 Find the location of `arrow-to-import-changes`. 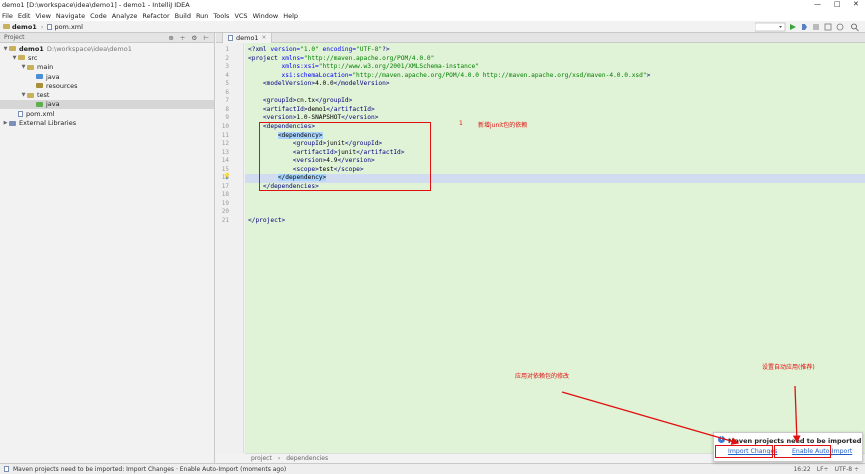

arrow-to-import-changes is located at coordinates (650, 418).